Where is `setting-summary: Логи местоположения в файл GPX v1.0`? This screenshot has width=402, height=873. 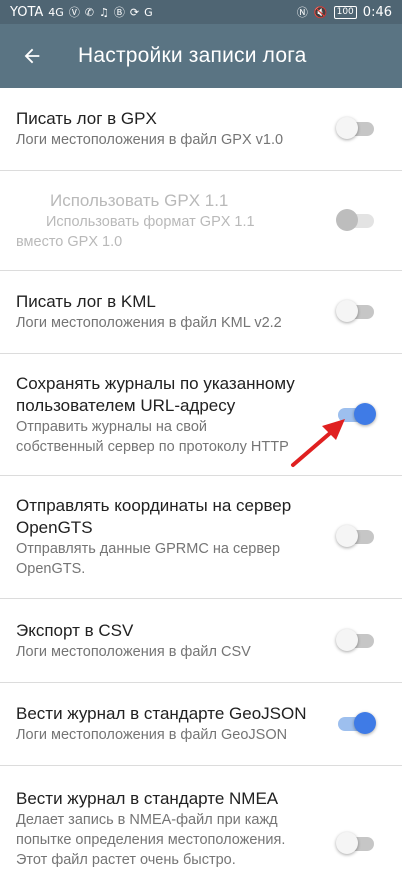
setting-summary: Логи местоположения в файл GPX v1.0 is located at coordinates (150, 140).